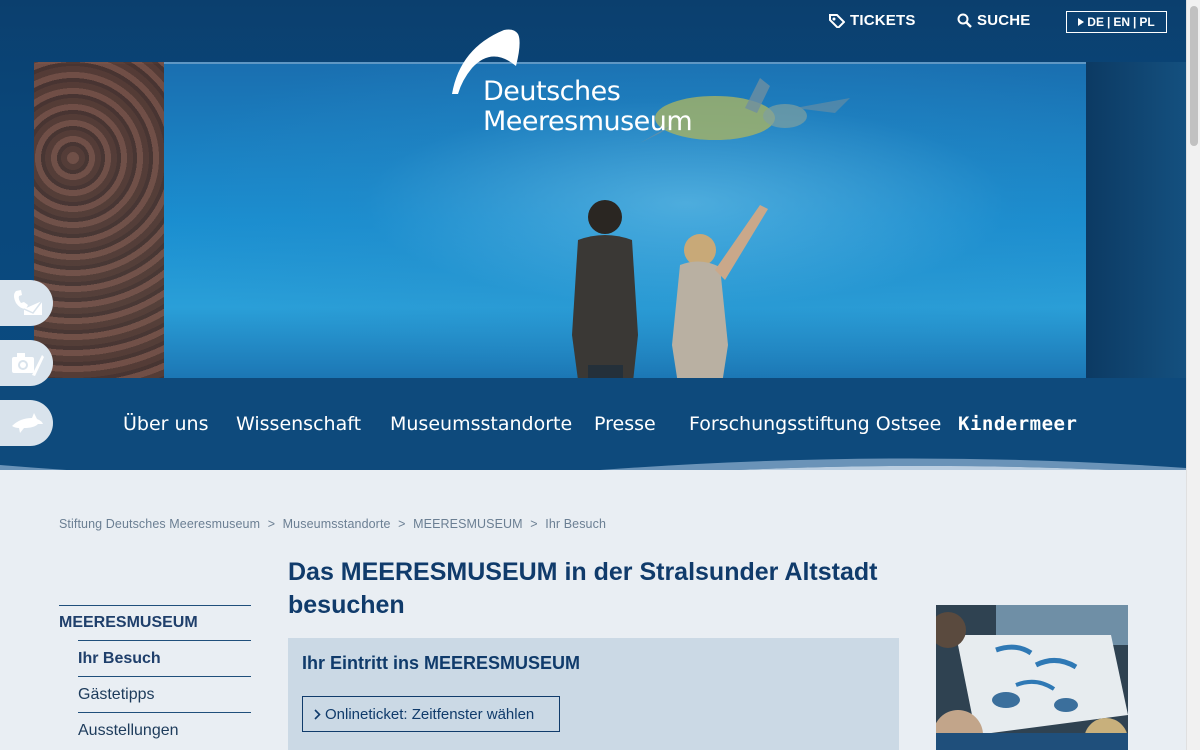  I want to click on nav-item-research-foundation: Forschungsstiftung Ostsee, so click(815, 424).